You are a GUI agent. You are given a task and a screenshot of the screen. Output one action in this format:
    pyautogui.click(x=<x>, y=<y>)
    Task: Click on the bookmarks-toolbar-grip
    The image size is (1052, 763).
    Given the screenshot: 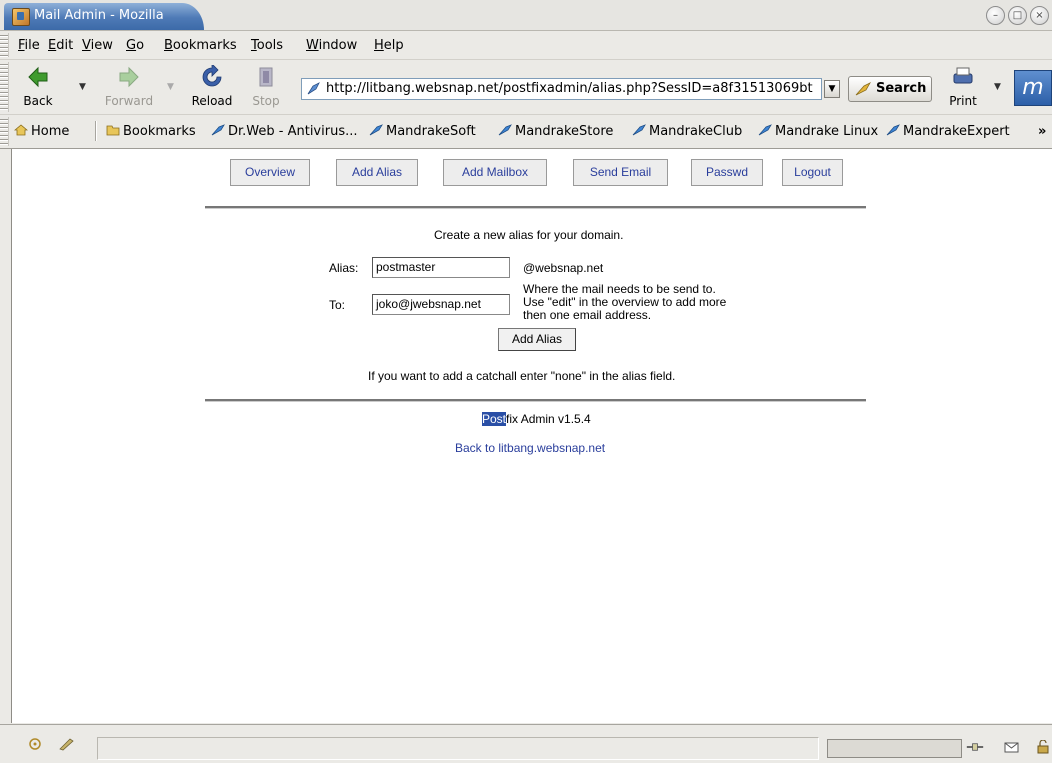 What is the action you would take?
    pyautogui.click(x=4, y=131)
    